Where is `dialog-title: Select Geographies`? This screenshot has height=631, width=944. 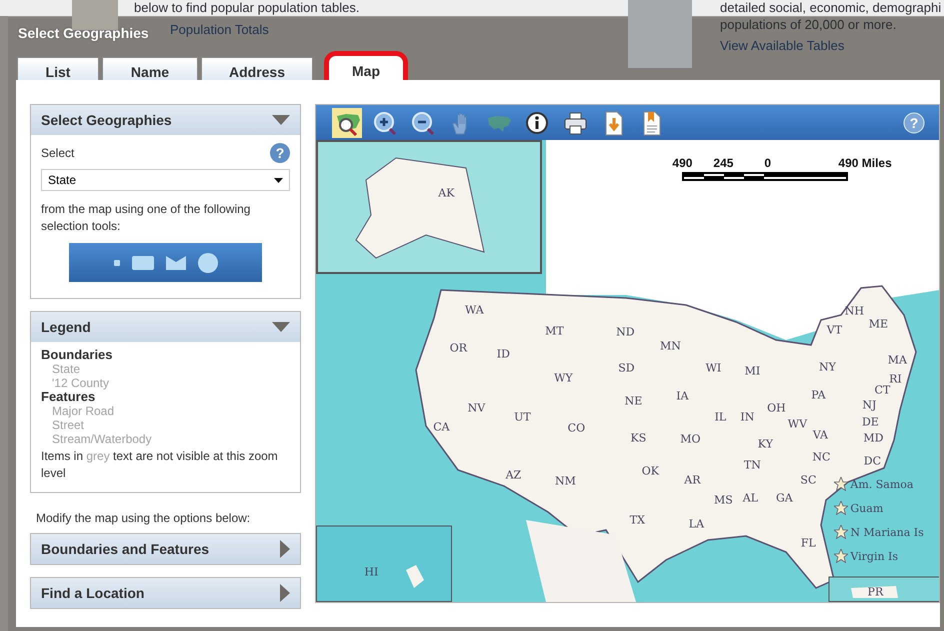
dialog-title: Select Geographies is located at coordinates (83, 33).